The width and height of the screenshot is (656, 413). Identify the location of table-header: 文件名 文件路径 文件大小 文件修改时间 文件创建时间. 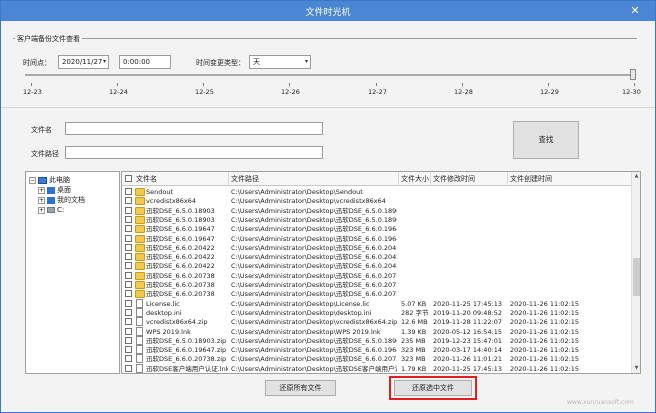
(377, 179).